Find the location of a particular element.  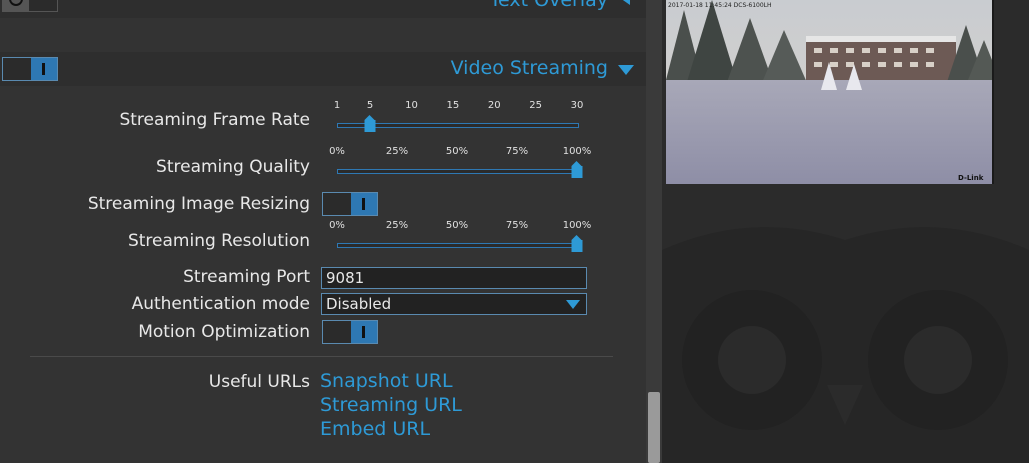

camera-preview: 2017-01-18 11:45:24 DCS-6100LH D-Link is located at coordinates (830, 92).